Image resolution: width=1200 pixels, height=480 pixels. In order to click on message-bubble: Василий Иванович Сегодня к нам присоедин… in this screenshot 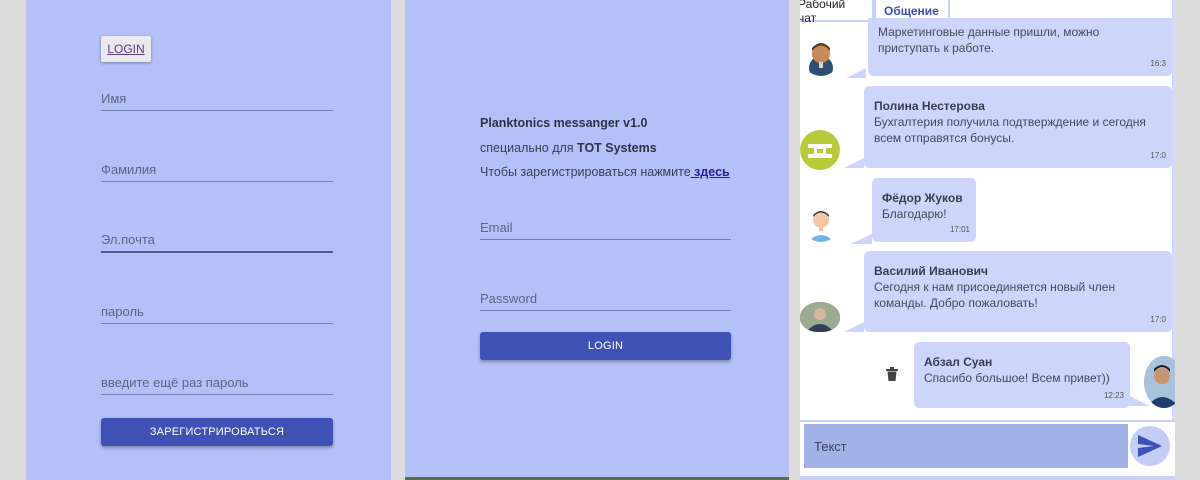, I will do `click(1018, 291)`.